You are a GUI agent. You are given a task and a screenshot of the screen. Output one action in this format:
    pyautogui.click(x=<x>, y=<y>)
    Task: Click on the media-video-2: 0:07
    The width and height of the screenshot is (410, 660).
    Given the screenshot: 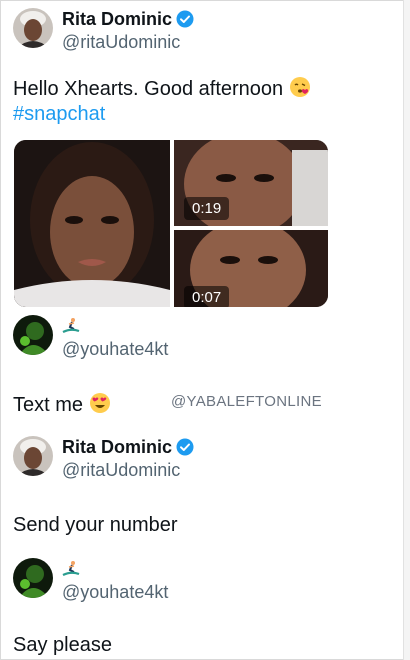 What is the action you would take?
    pyautogui.click(x=251, y=268)
    